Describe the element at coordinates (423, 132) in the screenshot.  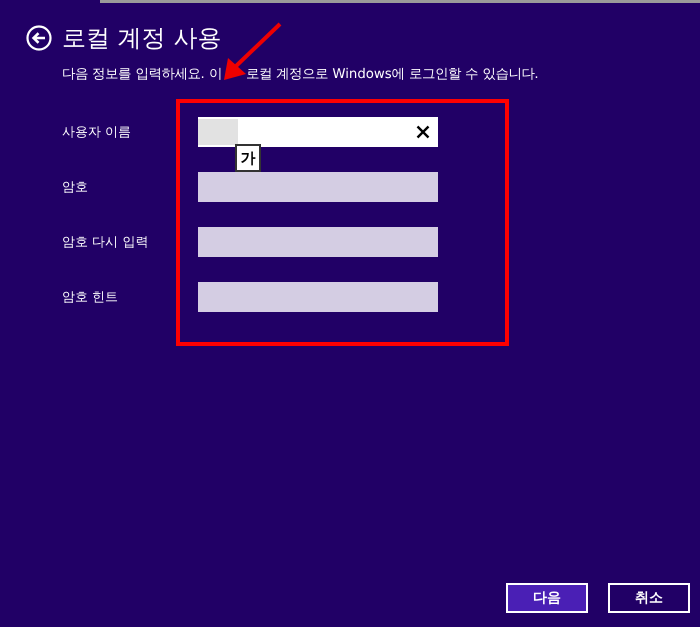
I see `close-icon` at that location.